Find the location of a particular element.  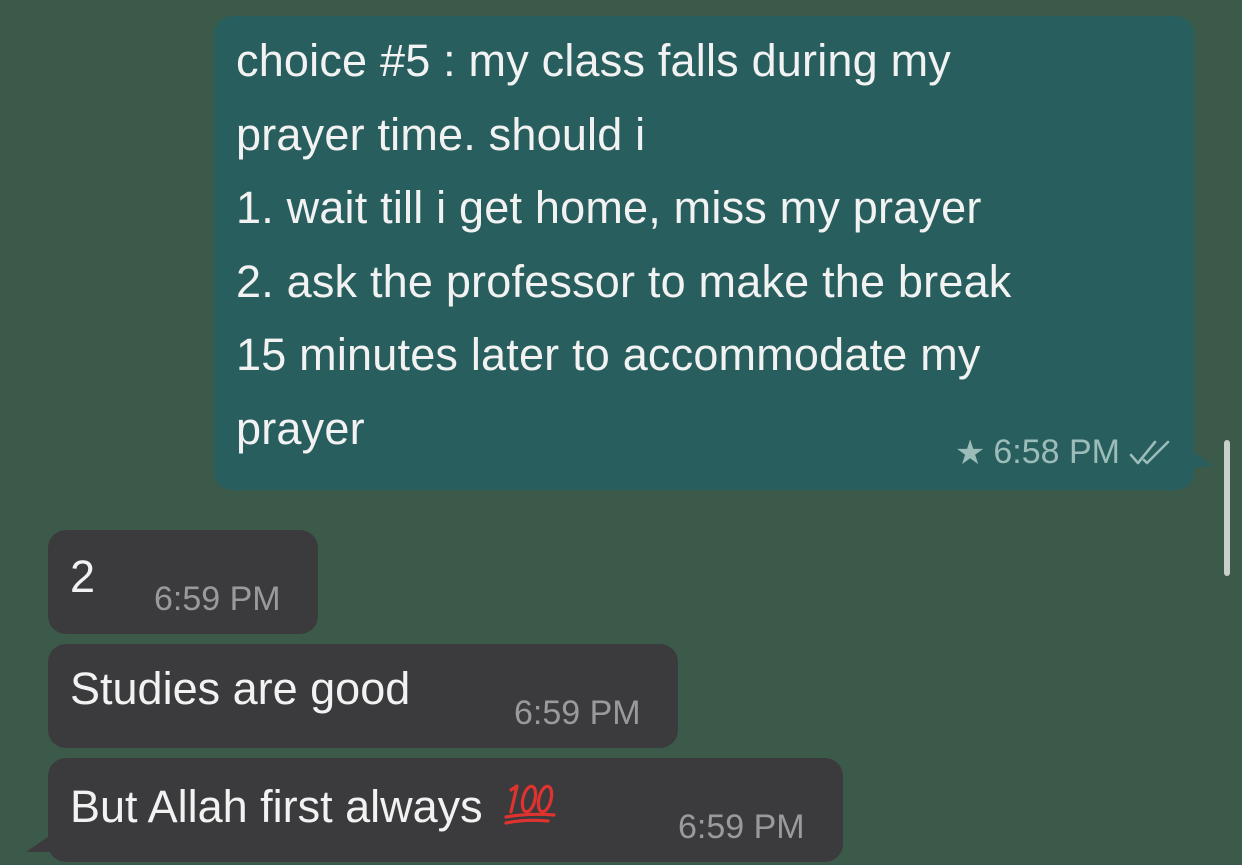

message-line: prayer time. should i is located at coordinates (441, 134).